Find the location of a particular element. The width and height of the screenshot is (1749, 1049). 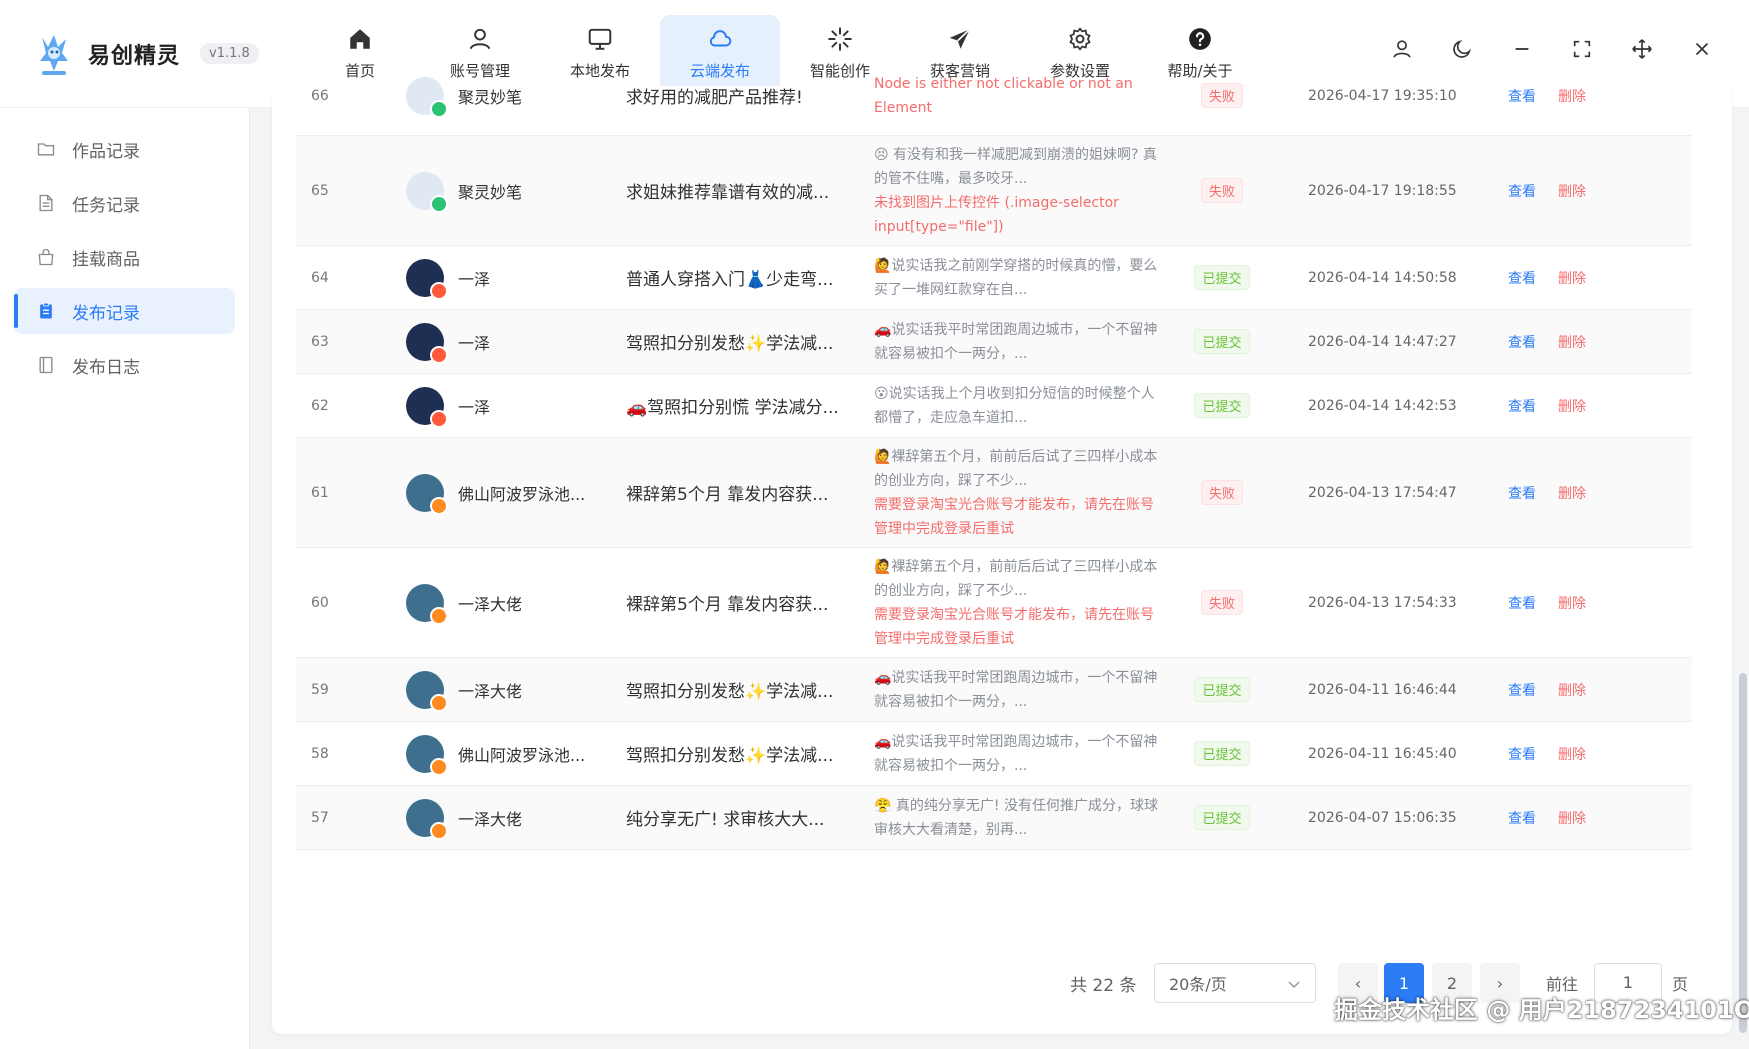

scrollbar-thumb is located at coordinates (1743, 853).